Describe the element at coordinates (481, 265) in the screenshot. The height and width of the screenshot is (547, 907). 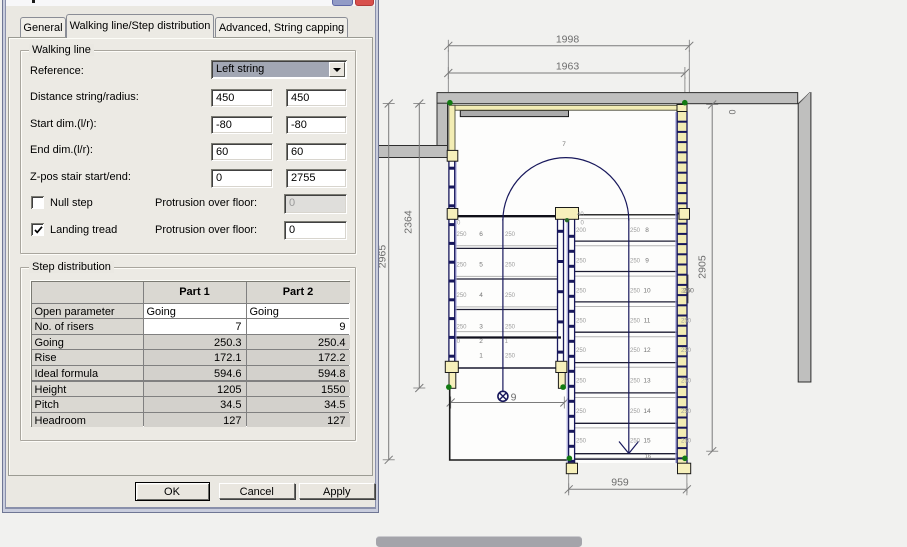
I see `svg-text: 5` at that location.